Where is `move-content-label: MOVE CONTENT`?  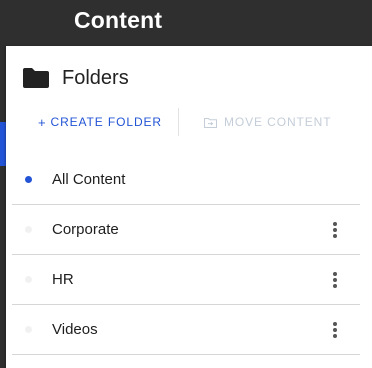
move-content-label: MOVE CONTENT is located at coordinates (278, 122).